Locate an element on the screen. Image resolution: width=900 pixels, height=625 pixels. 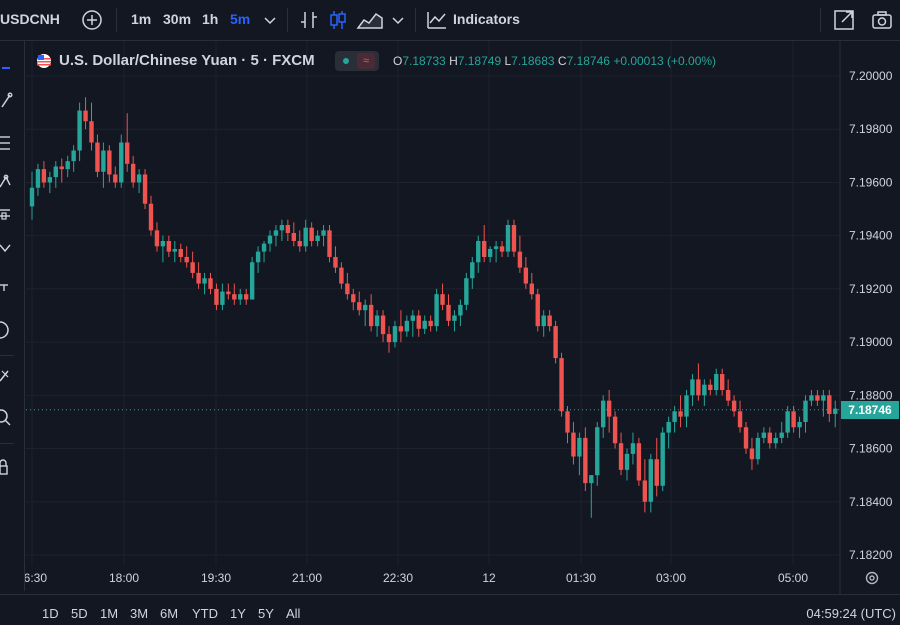
fullscreen-icon is located at coordinates (844, 20).